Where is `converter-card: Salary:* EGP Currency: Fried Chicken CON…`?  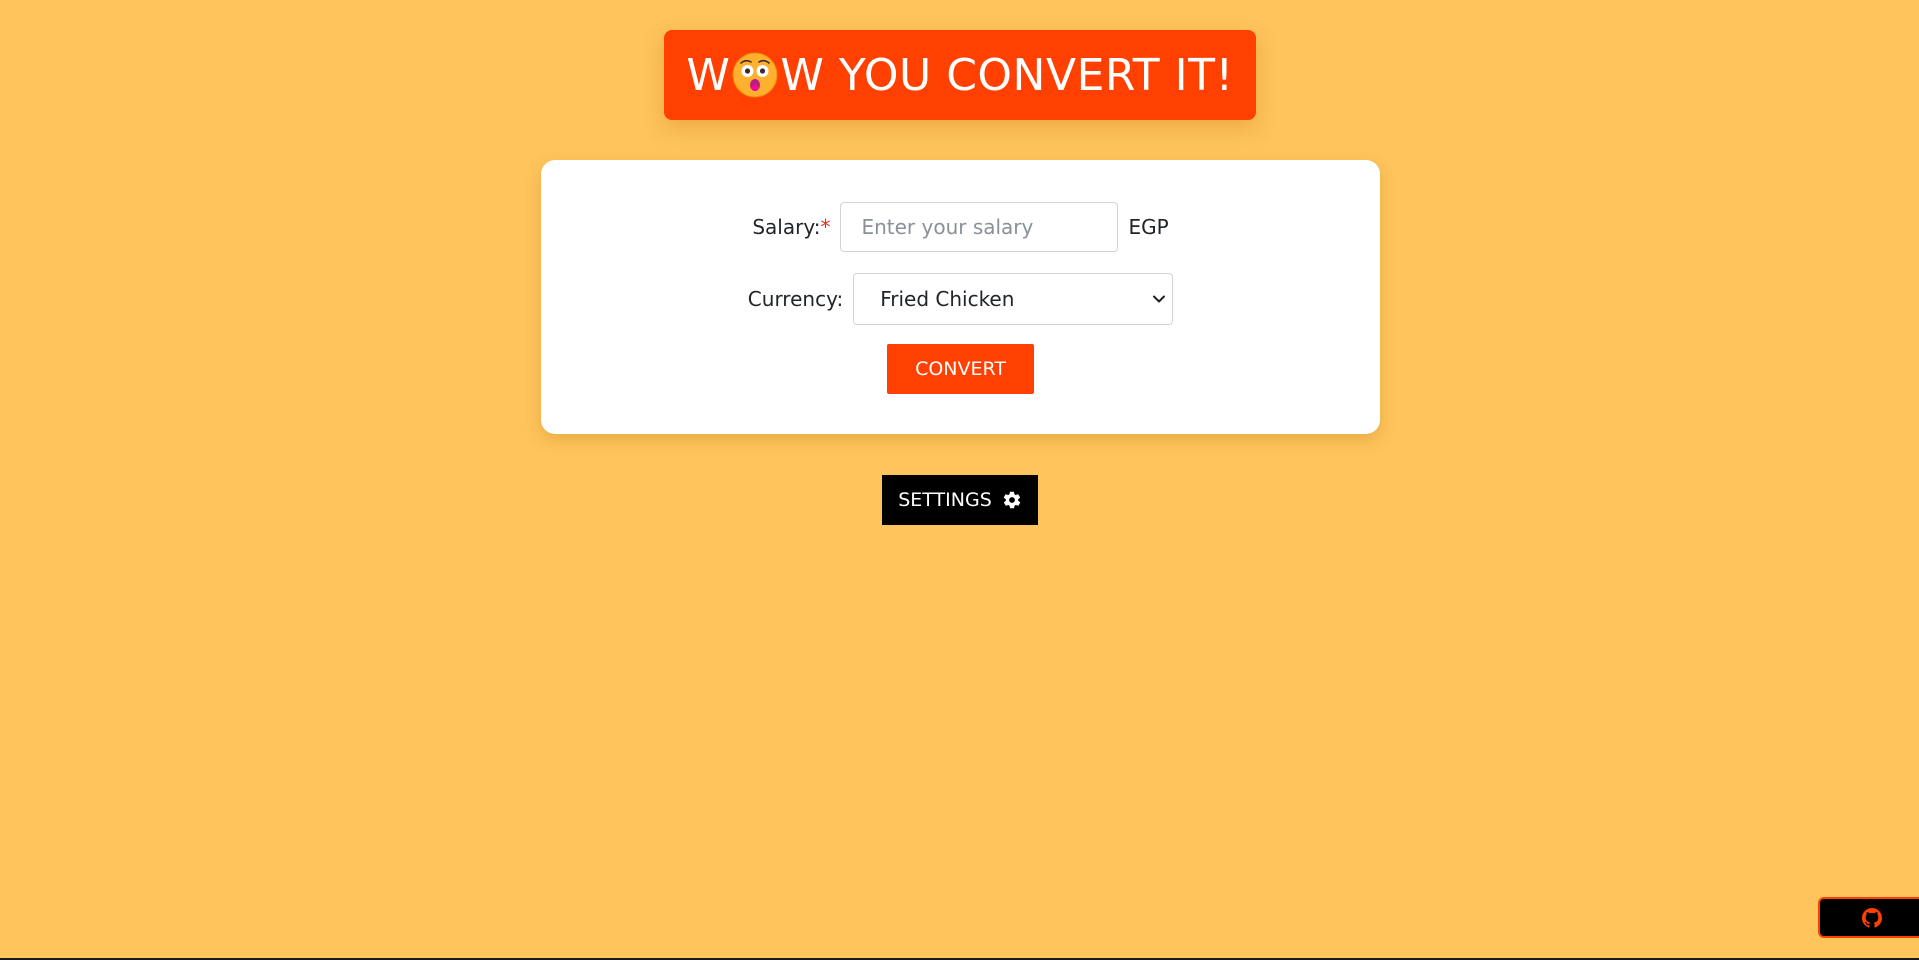 converter-card: Salary:* EGP Currency: Fried Chicken CON… is located at coordinates (960, 297).